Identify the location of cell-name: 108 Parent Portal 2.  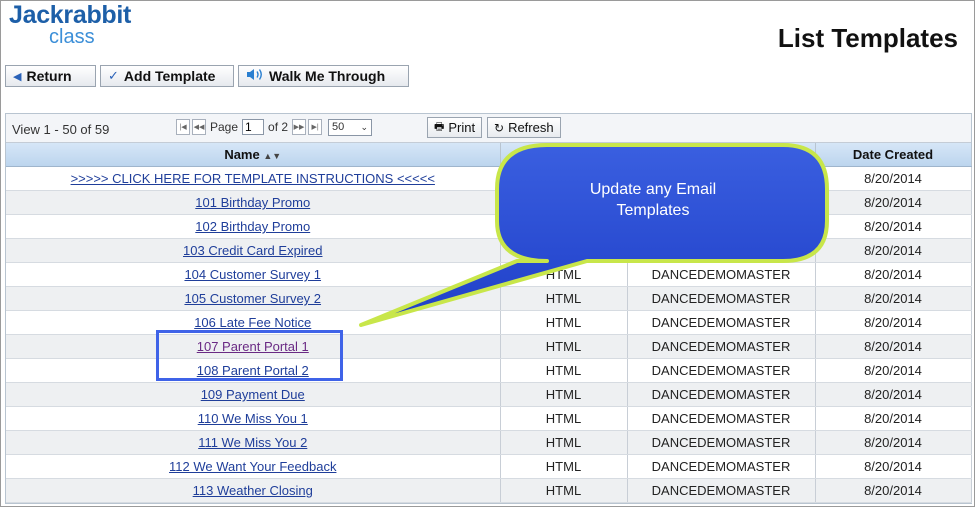
(253, 370).